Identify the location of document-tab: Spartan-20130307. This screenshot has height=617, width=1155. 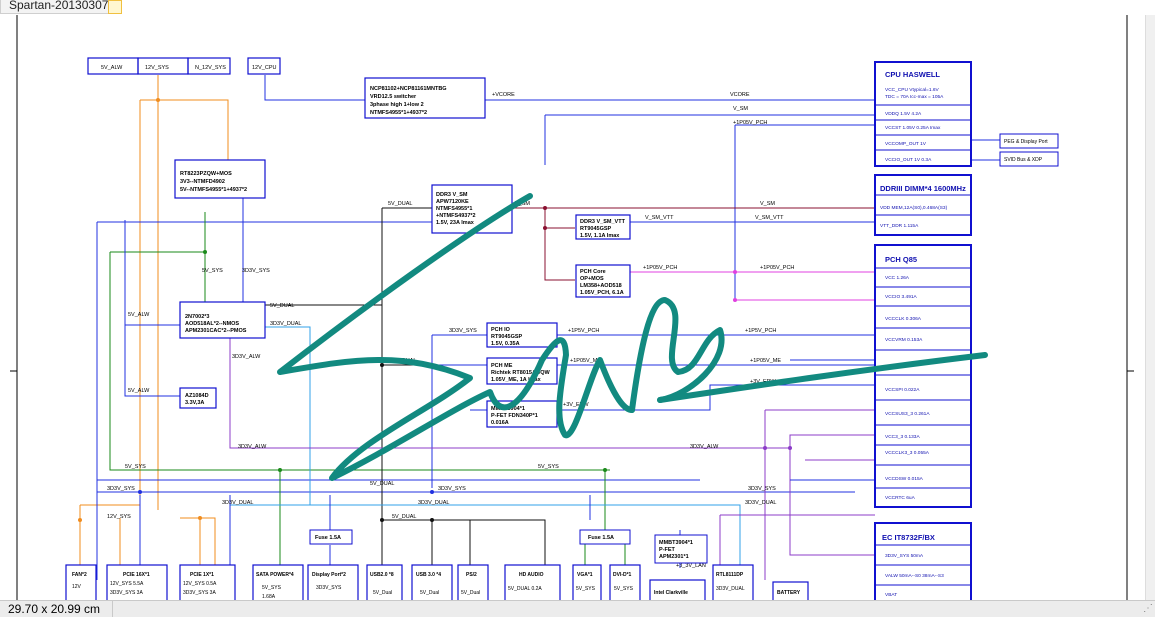
(59, 7).